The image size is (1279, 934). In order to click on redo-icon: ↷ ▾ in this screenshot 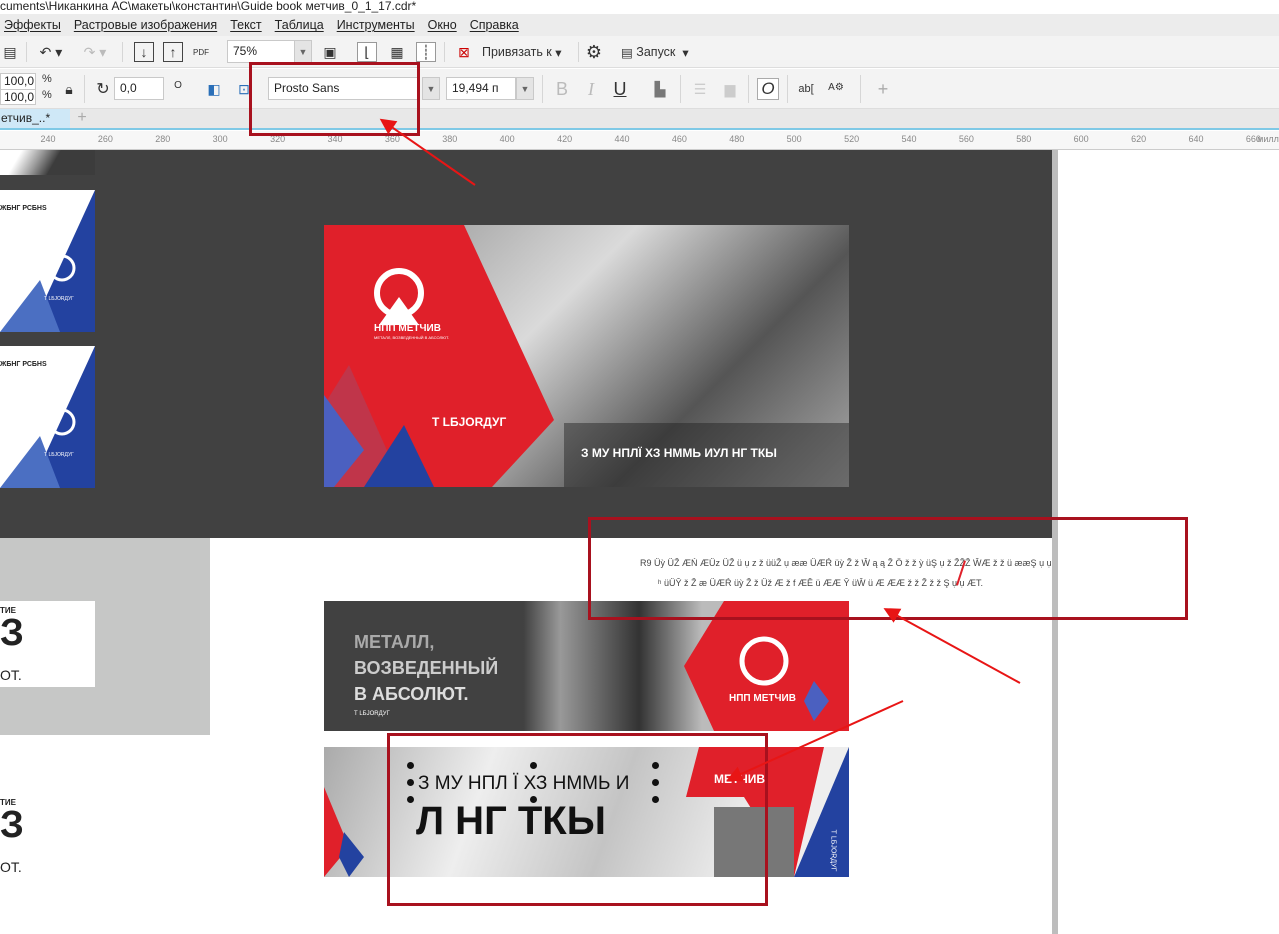, I will do `click(95, 52)`.